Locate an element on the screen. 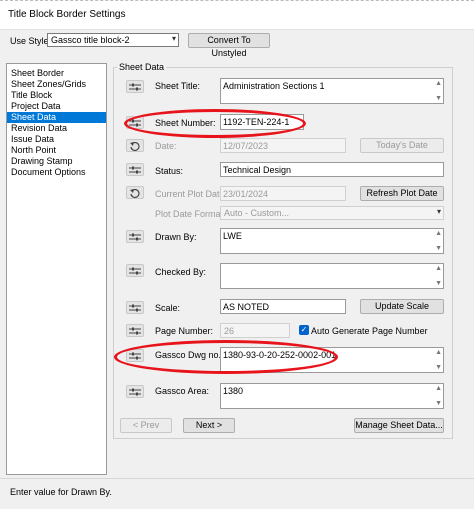 The height and width of the screenshot is (509, 474). sheet-title-field: Administration Sections 1 ▲ ▼ is located at coordinates (332, 91).